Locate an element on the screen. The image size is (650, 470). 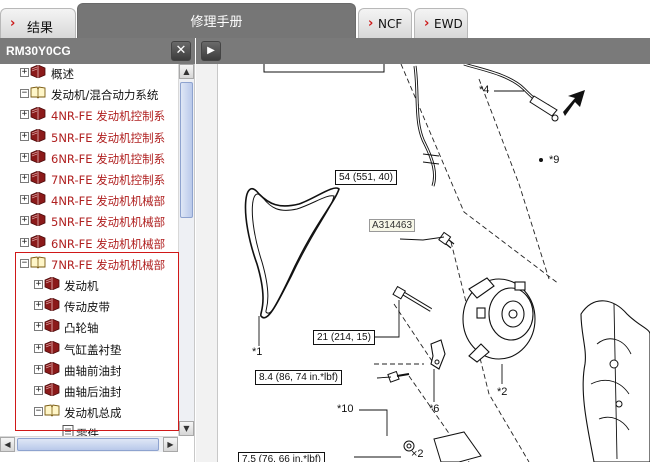
part-label: *1 is located at coordinates (257, 352).